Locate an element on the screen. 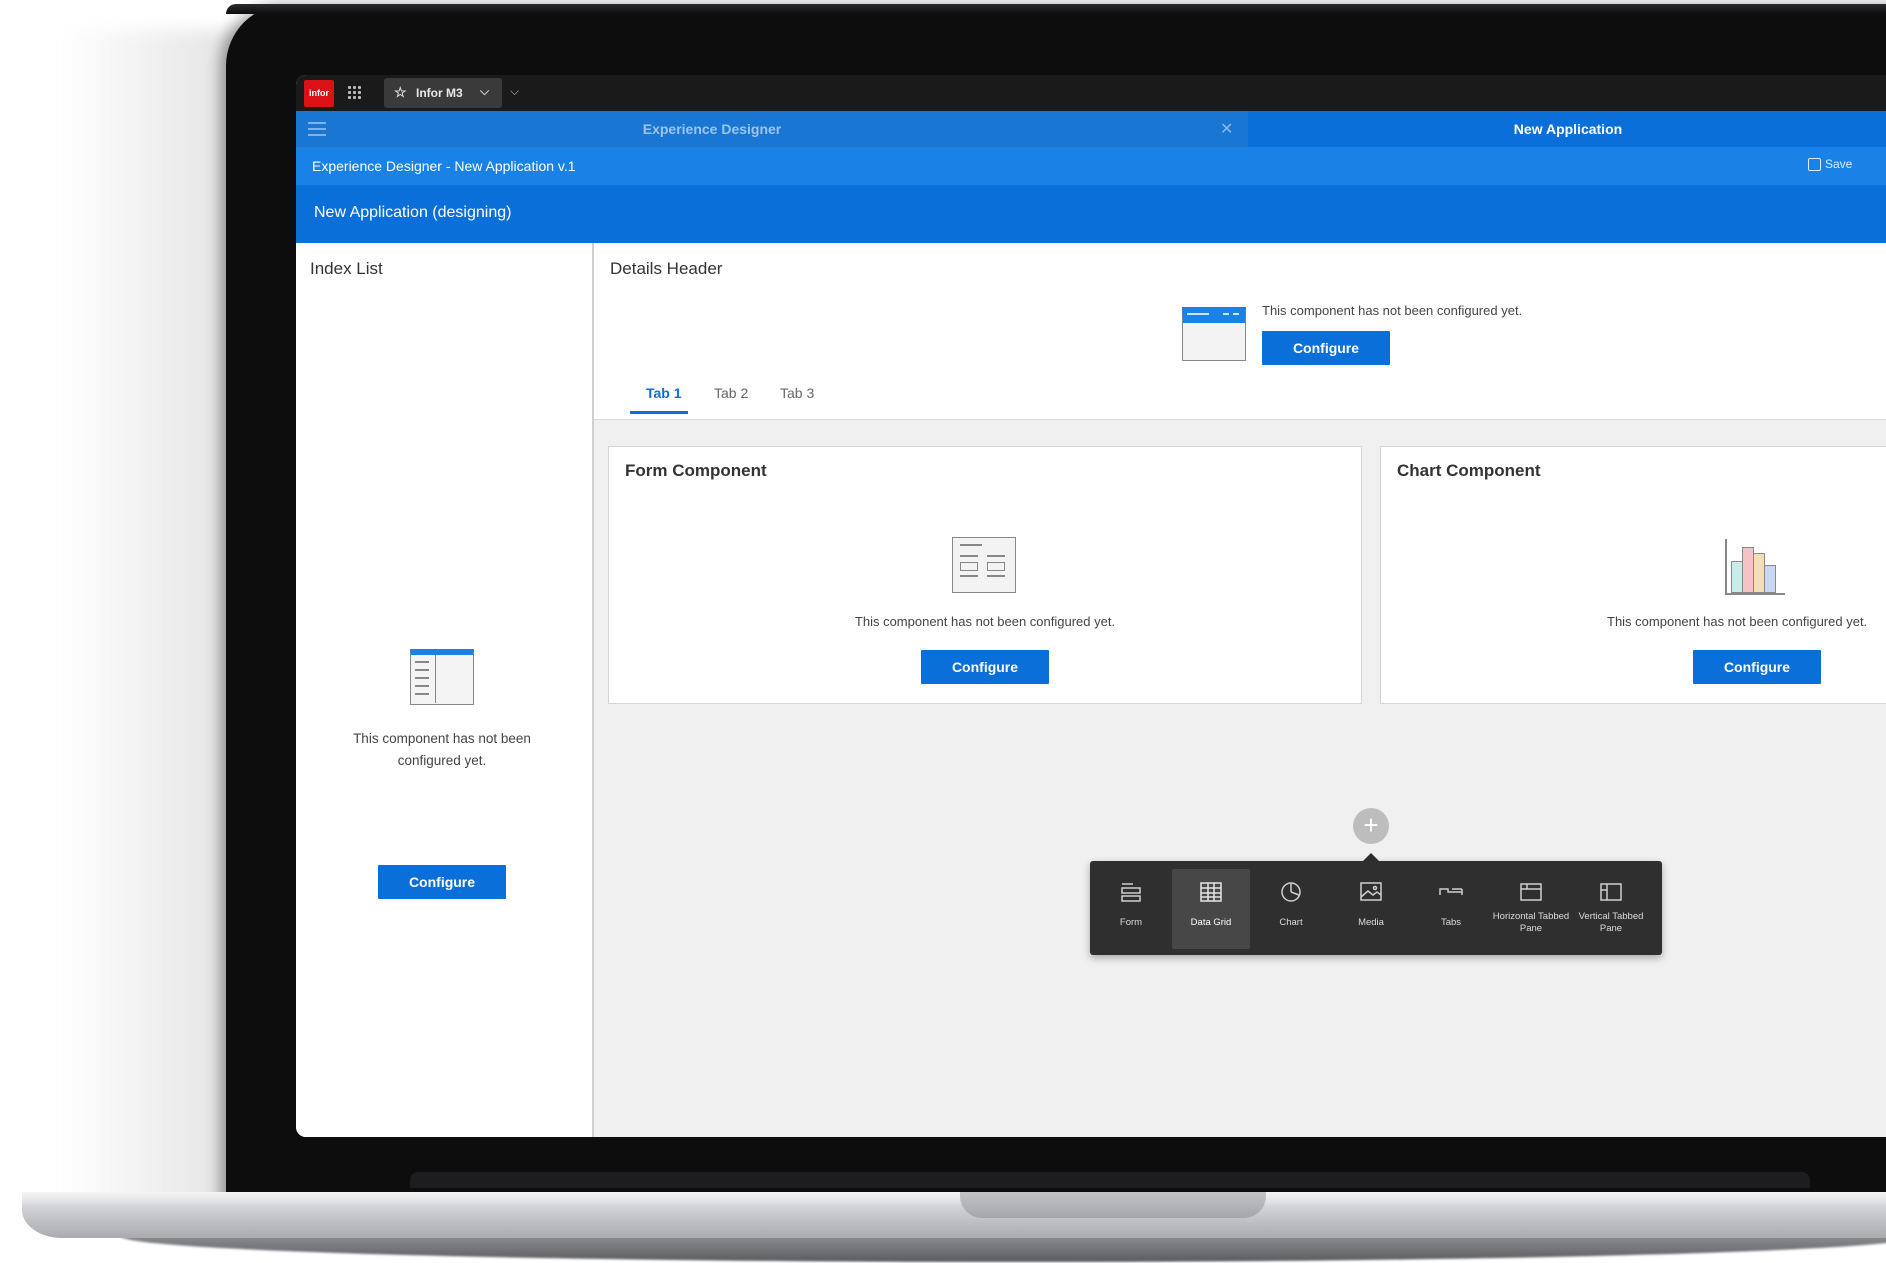 The image size is (1886, 1263). palette-item-tabs: Tabs is located at coordinates (1451, 909).